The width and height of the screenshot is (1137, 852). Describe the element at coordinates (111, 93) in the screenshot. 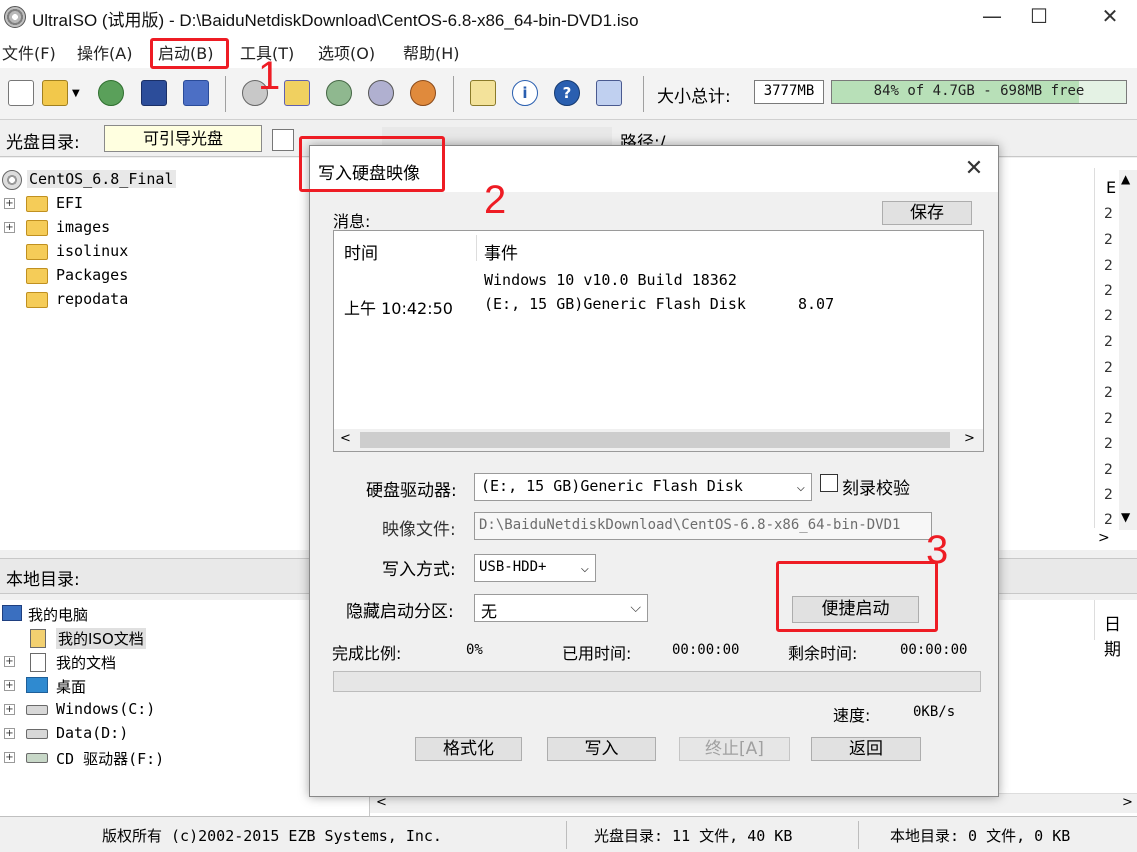

I see `extract-icon` at that location.